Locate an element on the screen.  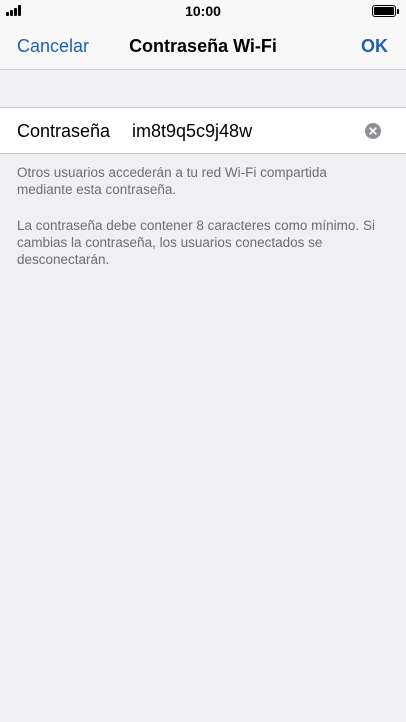
status-time: 10:00 is located at coordinates (203, 11).